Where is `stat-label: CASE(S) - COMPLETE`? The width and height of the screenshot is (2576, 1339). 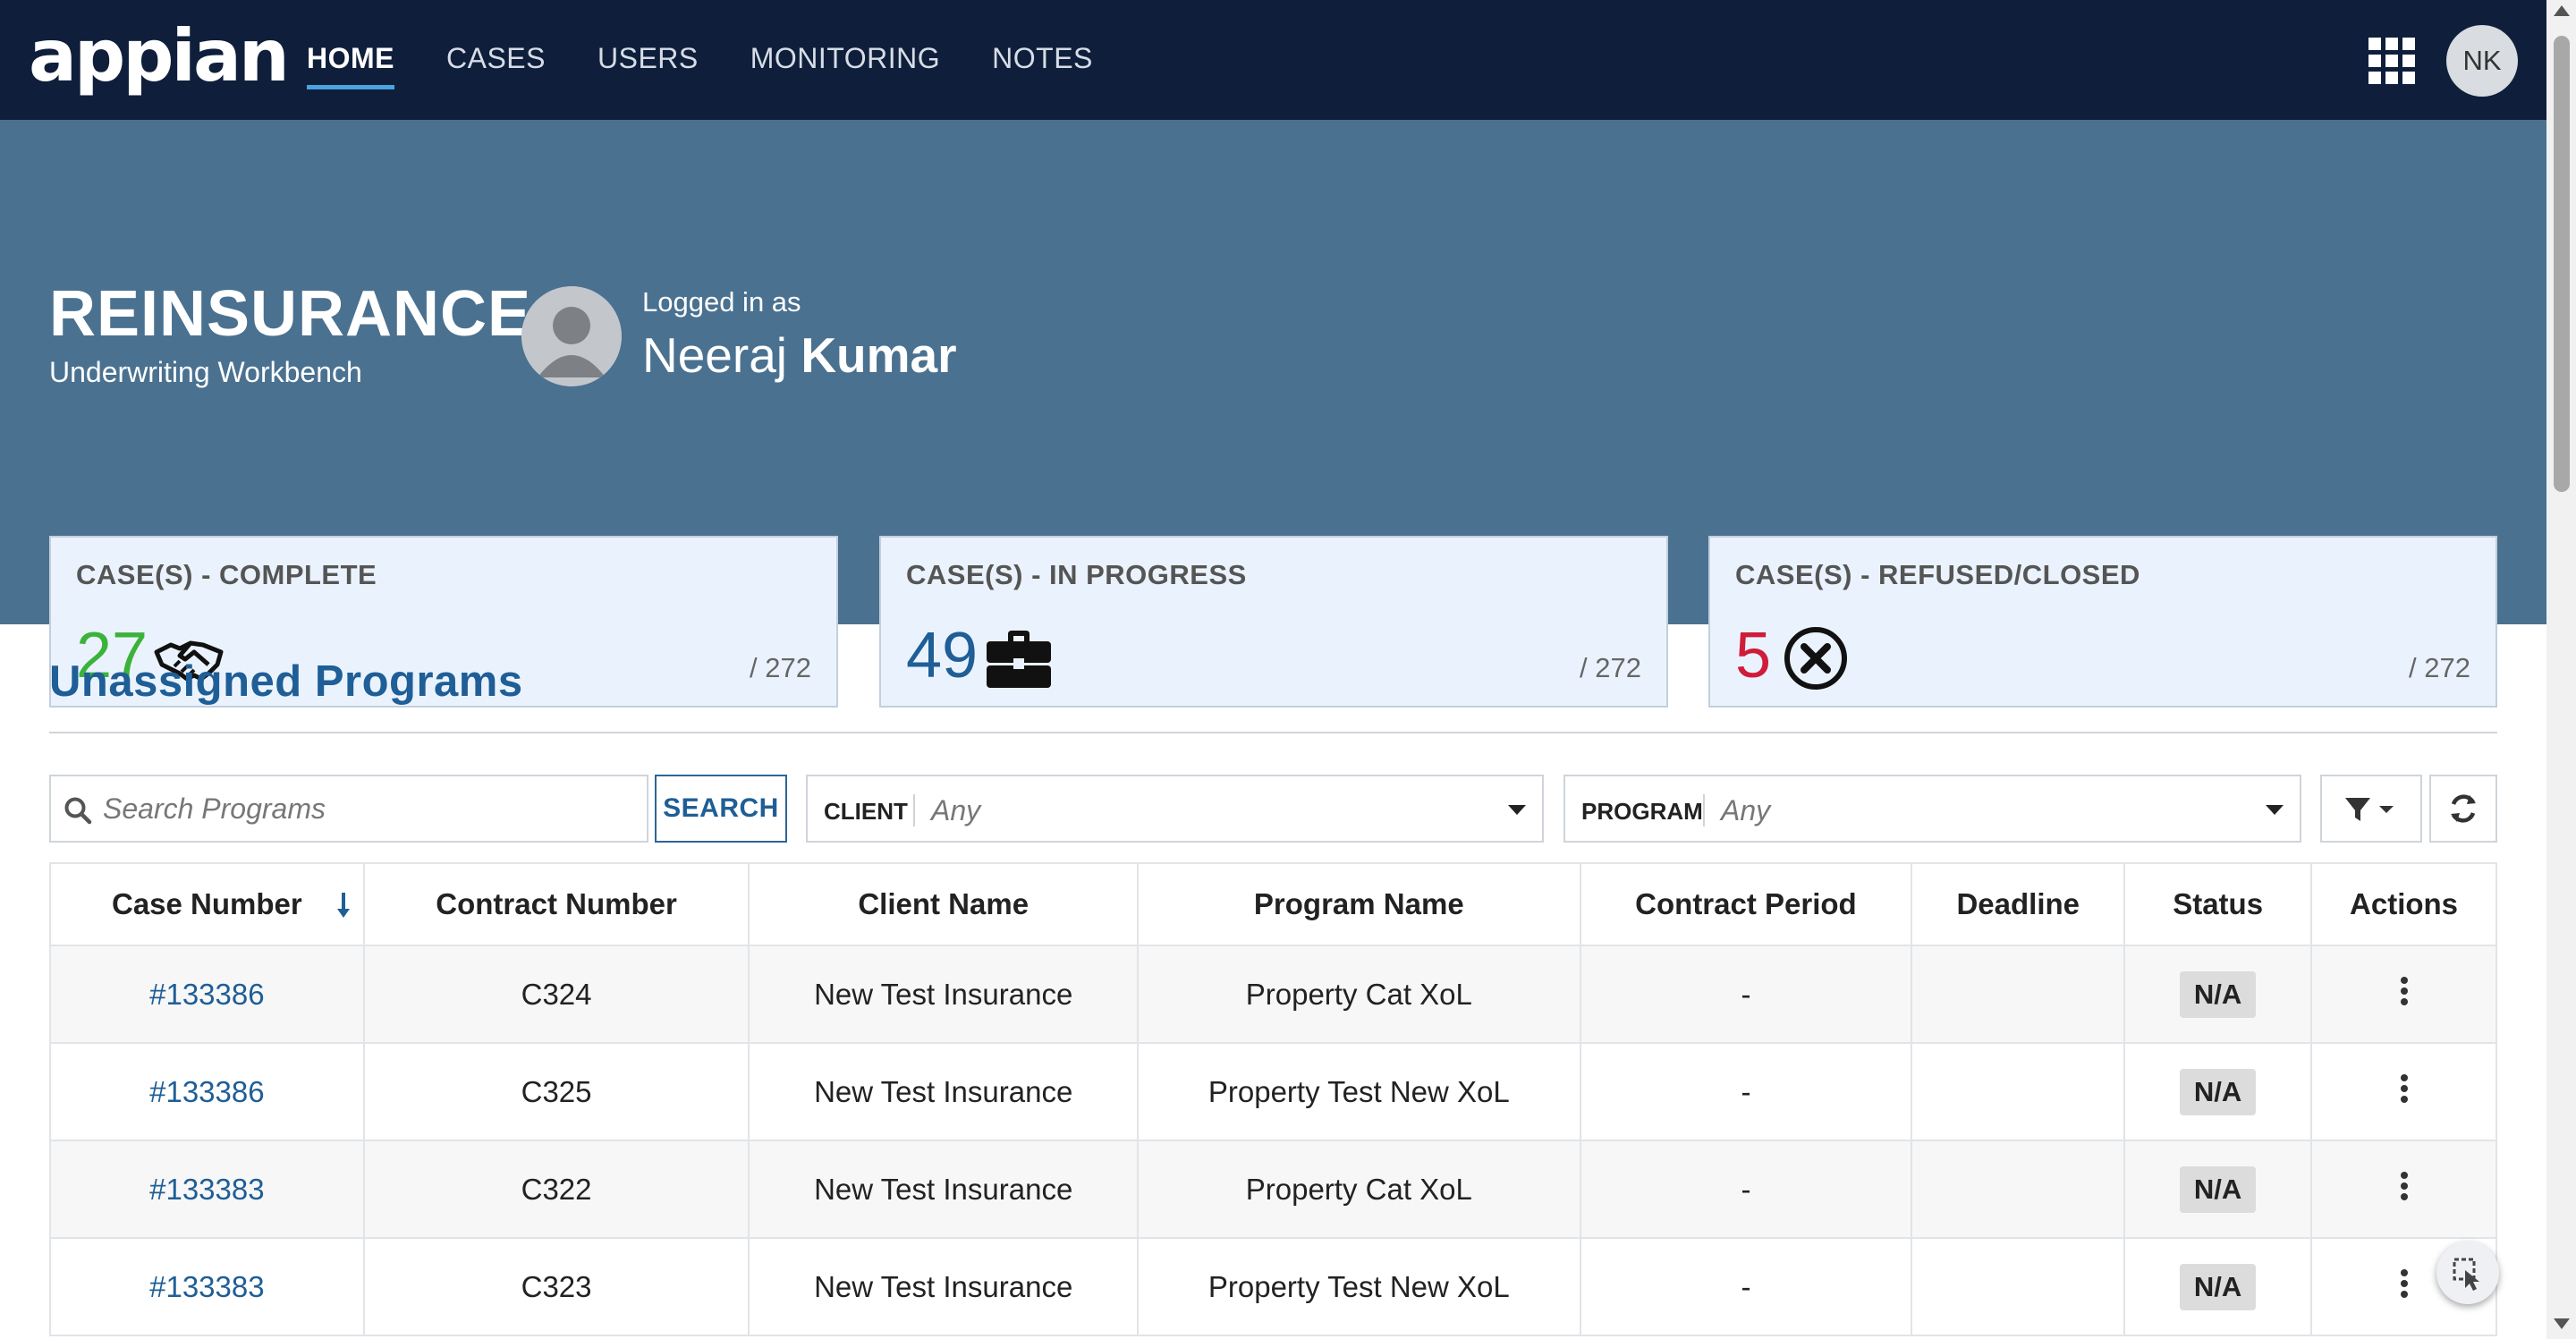 stat-label: CASE(S) - COMPLETE is located at coordinates (226, 575).